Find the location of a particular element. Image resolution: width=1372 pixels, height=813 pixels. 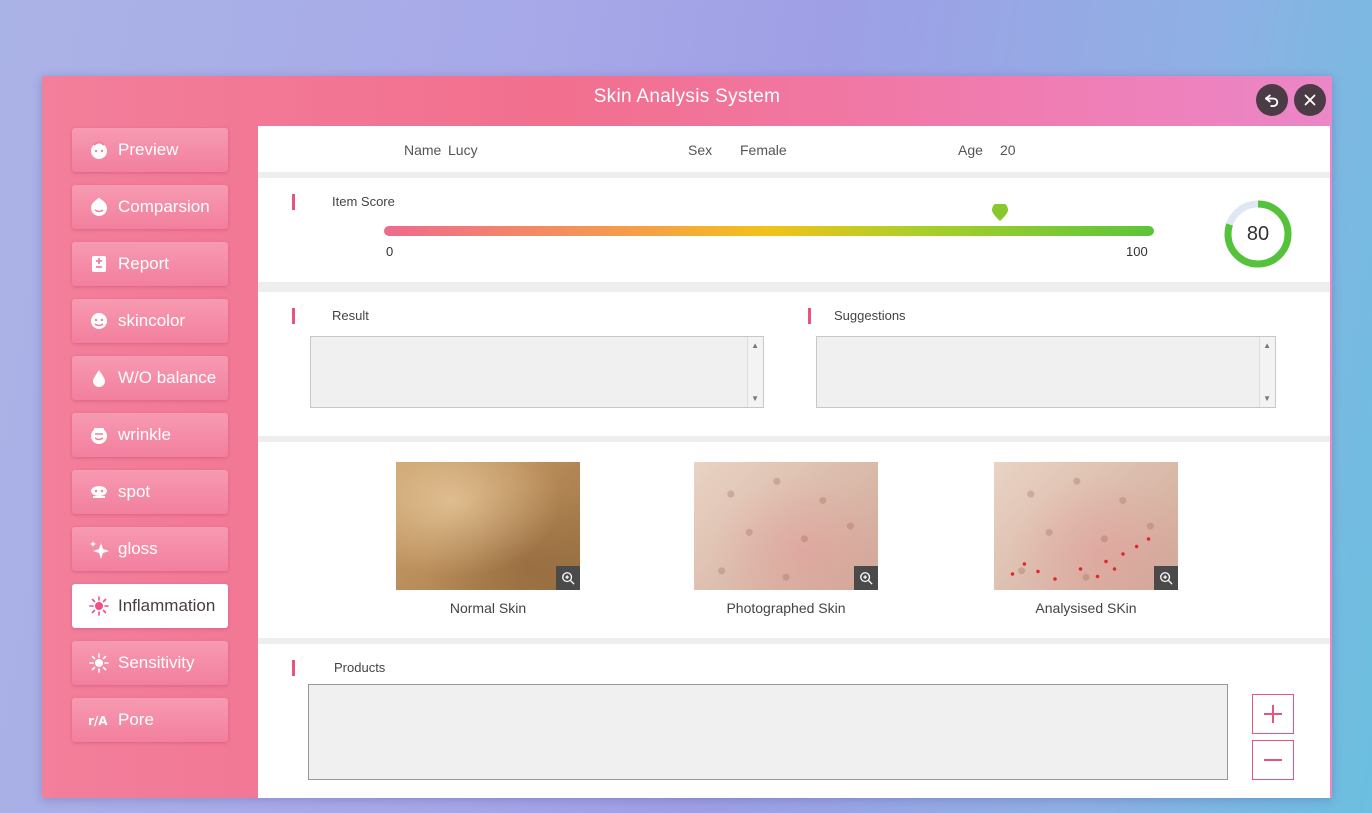

spot-icon is located at coordinates (99, 492).